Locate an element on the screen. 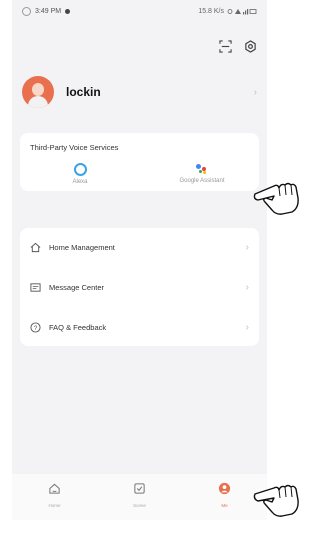  tab-me: Me is located at coordinates (225, 495).